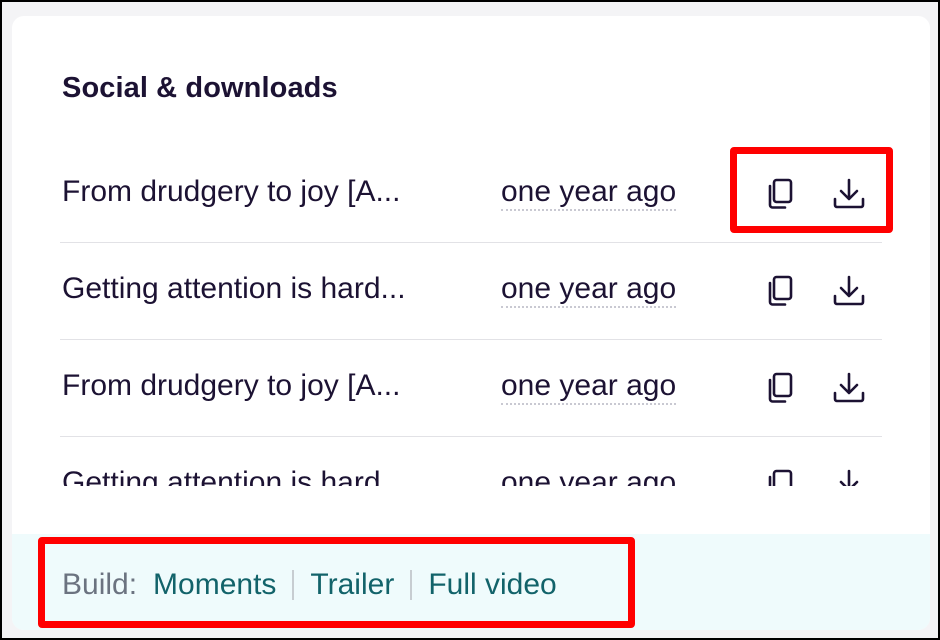 The image size is (940, 640). What do you see at coordinates (100, 584) in the screenshot?
I see `build-label: Build:` at bounding box center [100, 584].